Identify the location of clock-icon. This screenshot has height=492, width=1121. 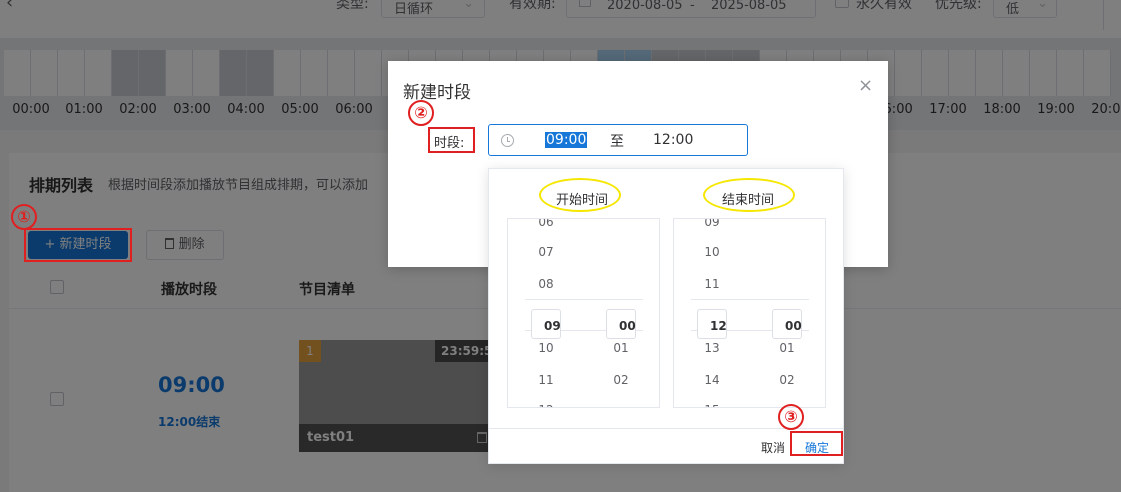
(507, 140).